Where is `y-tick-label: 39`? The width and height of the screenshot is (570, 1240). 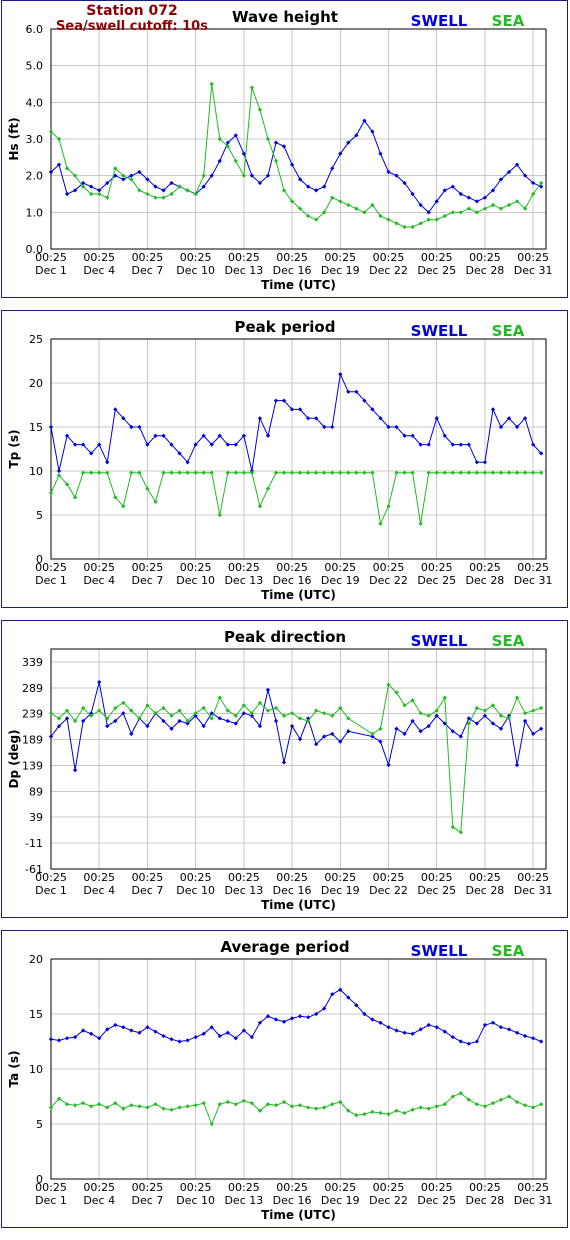
y-tick-label: 39 is located at coordinates (36, 817).